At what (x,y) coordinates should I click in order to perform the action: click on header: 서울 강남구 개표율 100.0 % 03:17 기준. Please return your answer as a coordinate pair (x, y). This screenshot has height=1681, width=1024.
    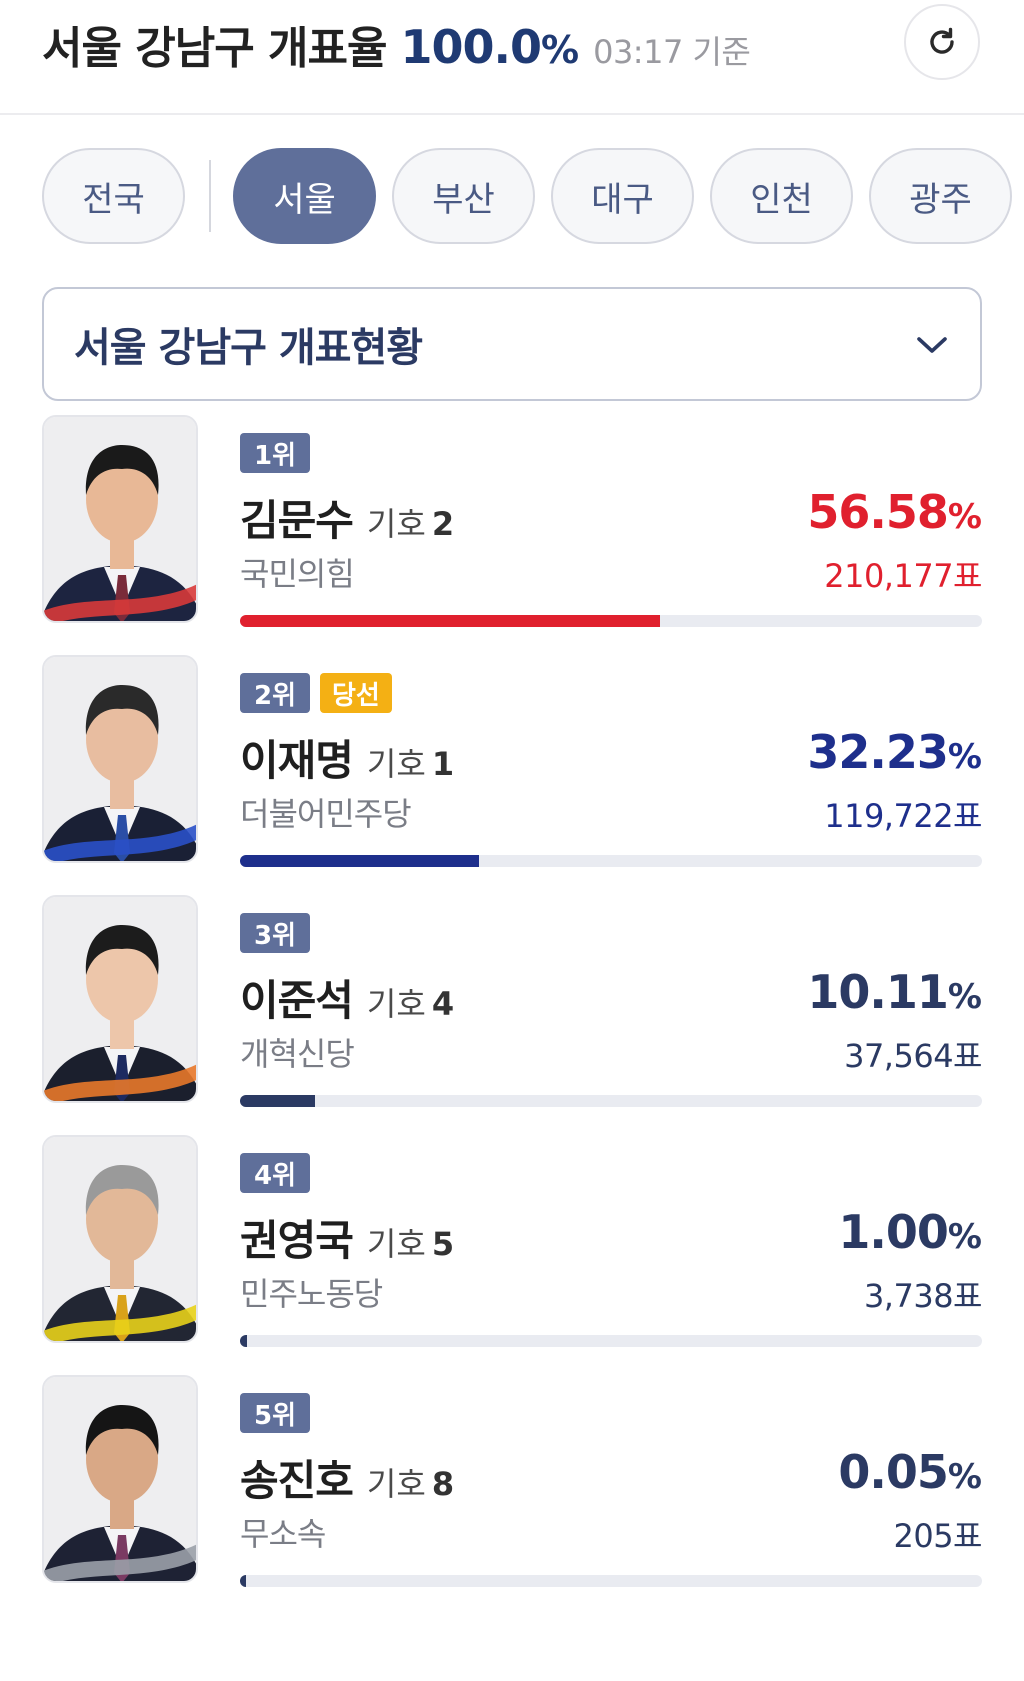
    Looking at the image, I should click on (512, 57).